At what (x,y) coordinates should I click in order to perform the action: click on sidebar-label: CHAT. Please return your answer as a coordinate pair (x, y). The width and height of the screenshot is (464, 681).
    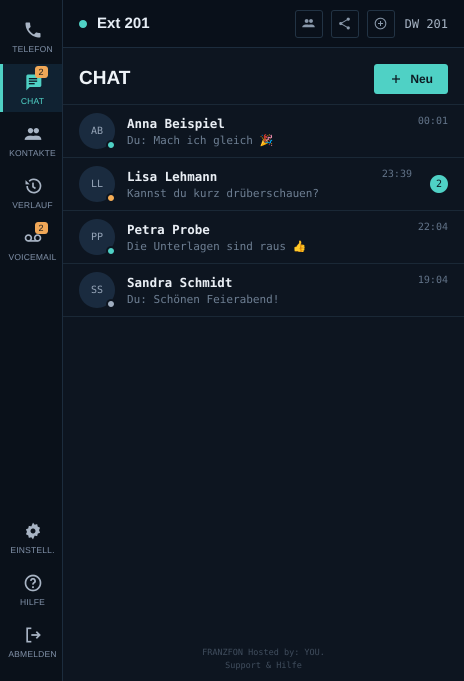
    Looking at the image, I should click on (32, 101).